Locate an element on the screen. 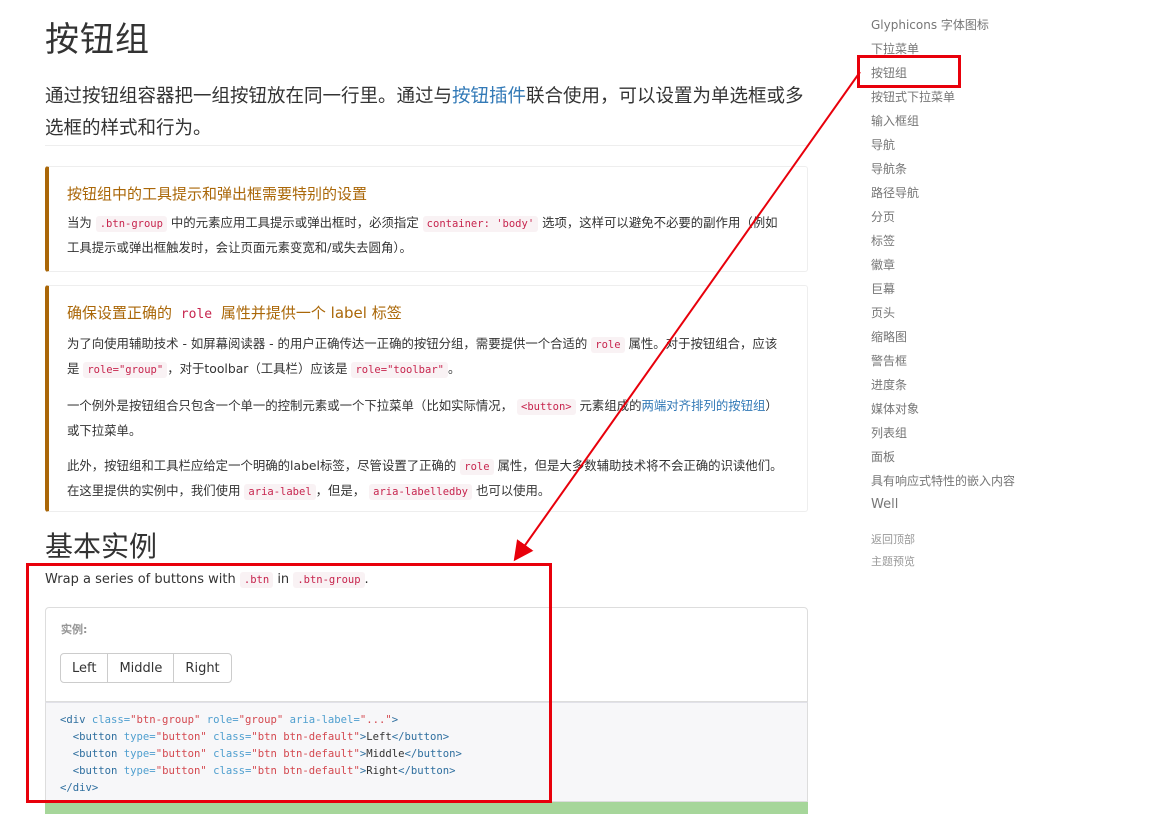 The width and height of the screenshot is (1154, 814). nav-item-panels: 面板 is located at coordinates (1006, 457).